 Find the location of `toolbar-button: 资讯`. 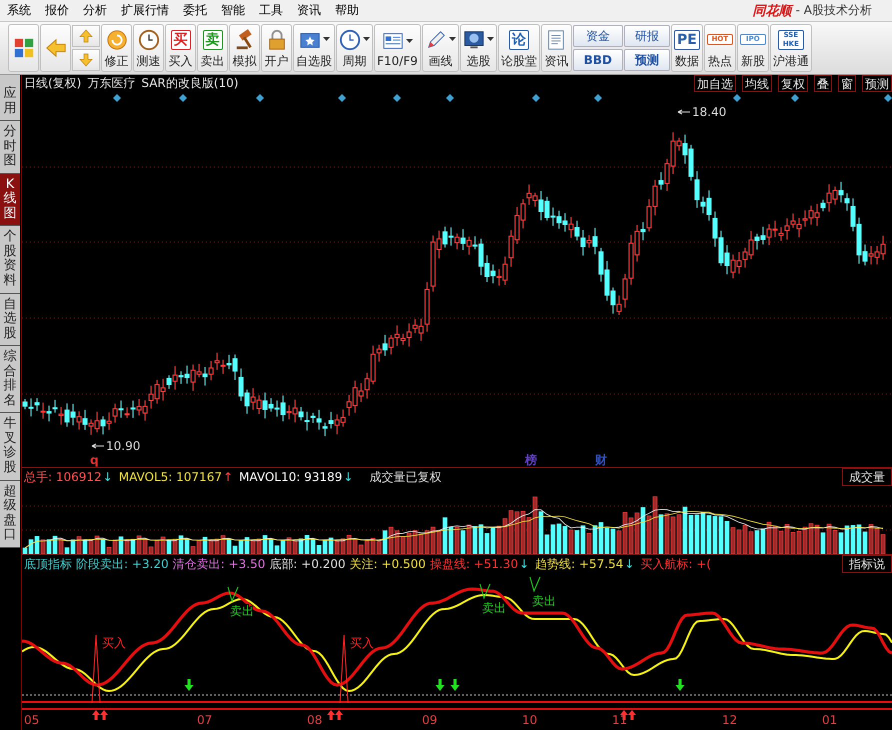

toolbar-button: 资讯 is located at coordinates (556, 48).